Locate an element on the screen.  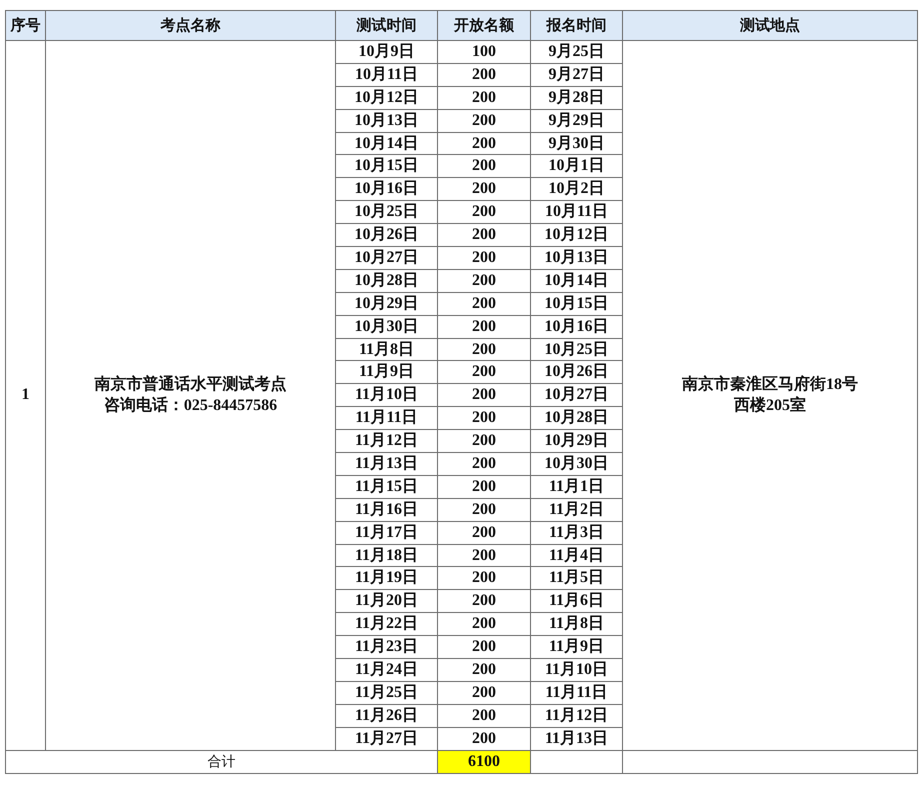
table-cell: 1 is located at coordinates (26, 395).